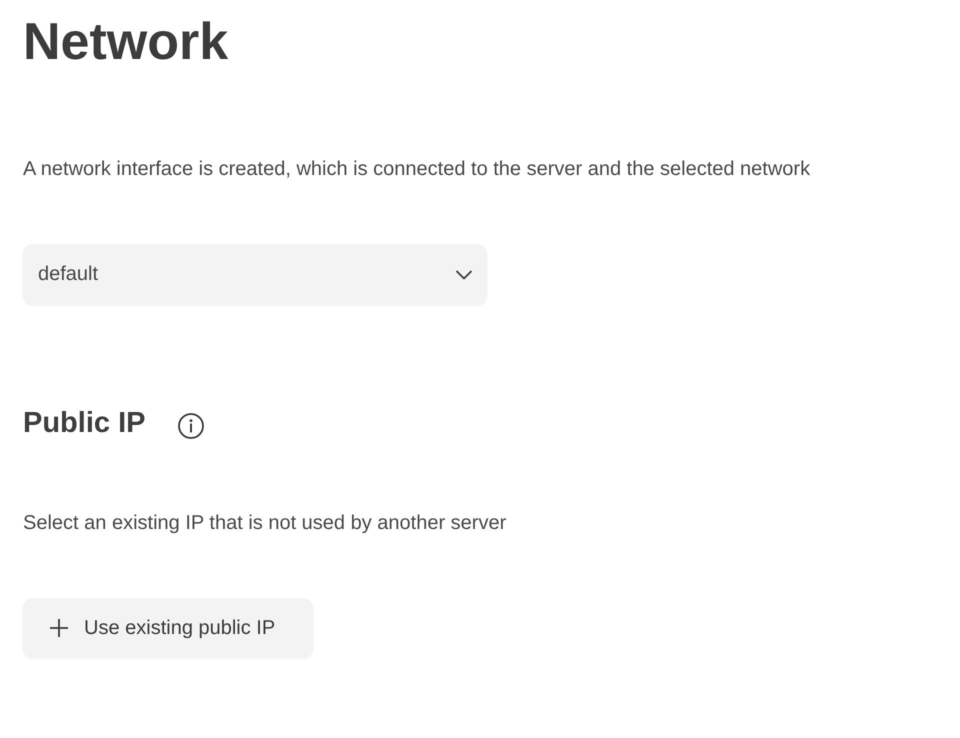 The image size is (960, 738). Describe the element at coordinates (255, 274) in the screenshot. I see `network-select: default` at that location.